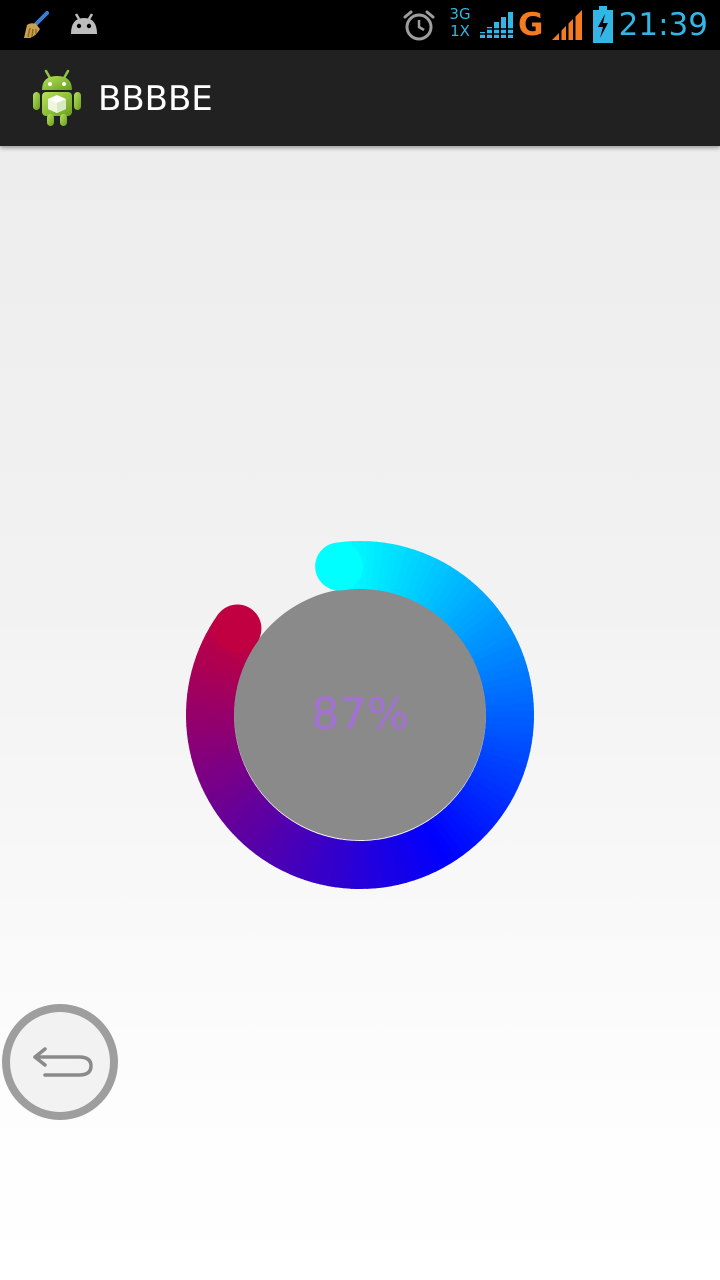 The width and height of the screenshot is (720, 1280). What do you see at coordinates (531, 25) in the screenshot?
I see `data-type-letter: G` at bounding box center [531, 25].